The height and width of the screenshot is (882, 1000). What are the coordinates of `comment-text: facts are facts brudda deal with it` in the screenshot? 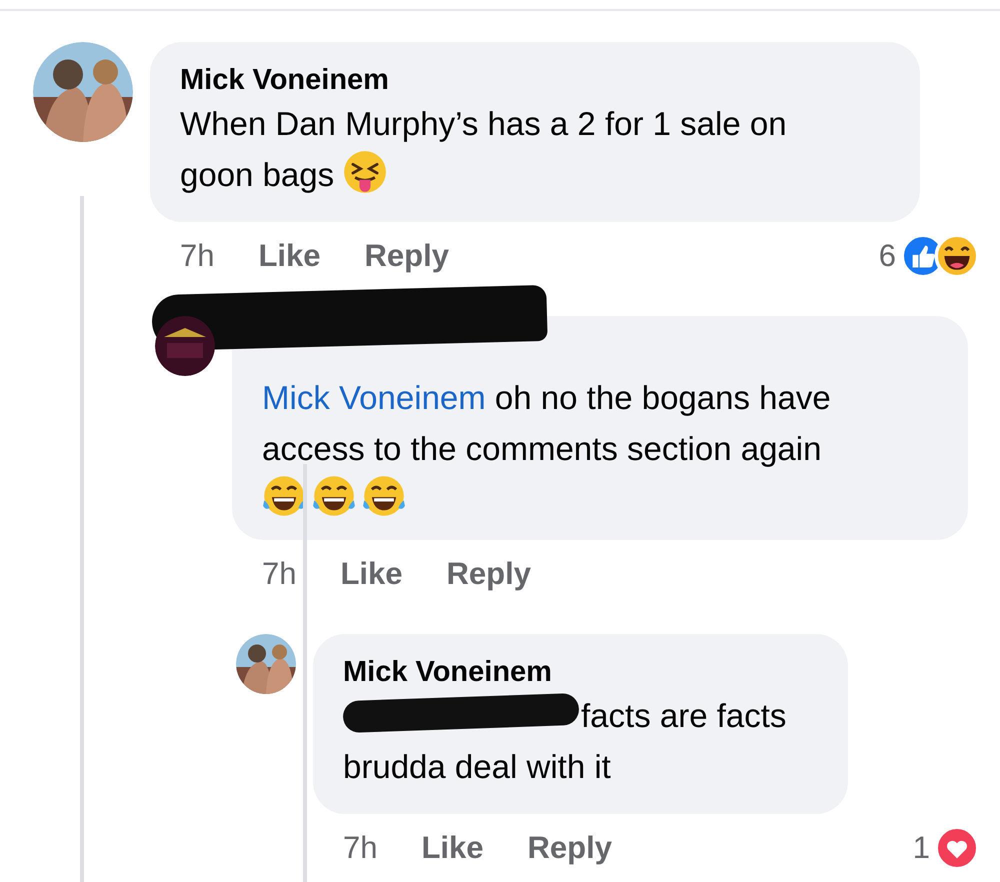 It's located at (580, 741).